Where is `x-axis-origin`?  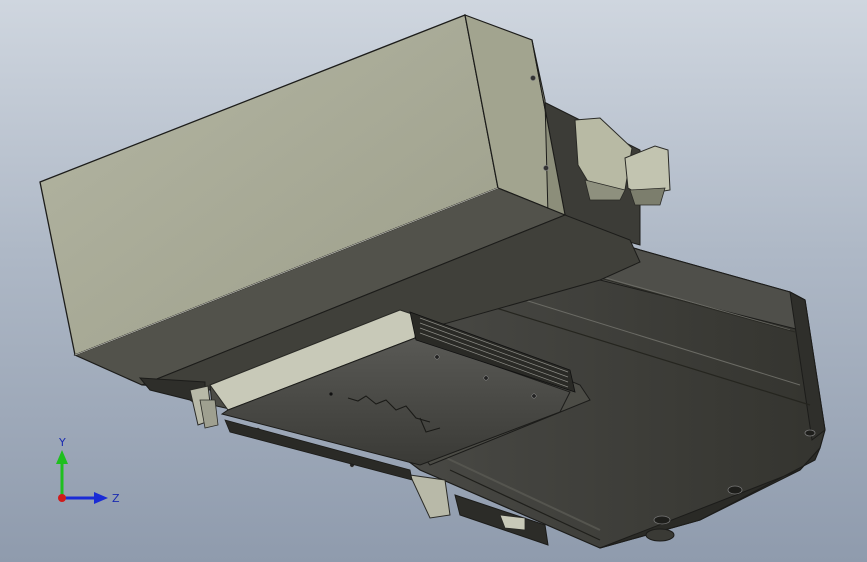 x-axis-origin is located at coordinates (62, 498).